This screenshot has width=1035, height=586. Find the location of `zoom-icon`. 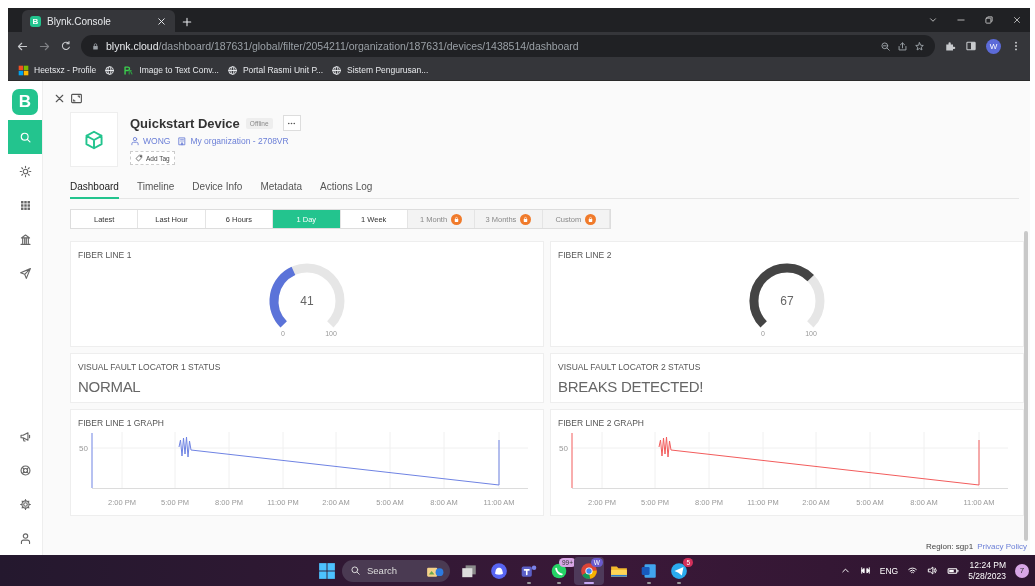

zoom-icon is located at coordinates (885, 46).